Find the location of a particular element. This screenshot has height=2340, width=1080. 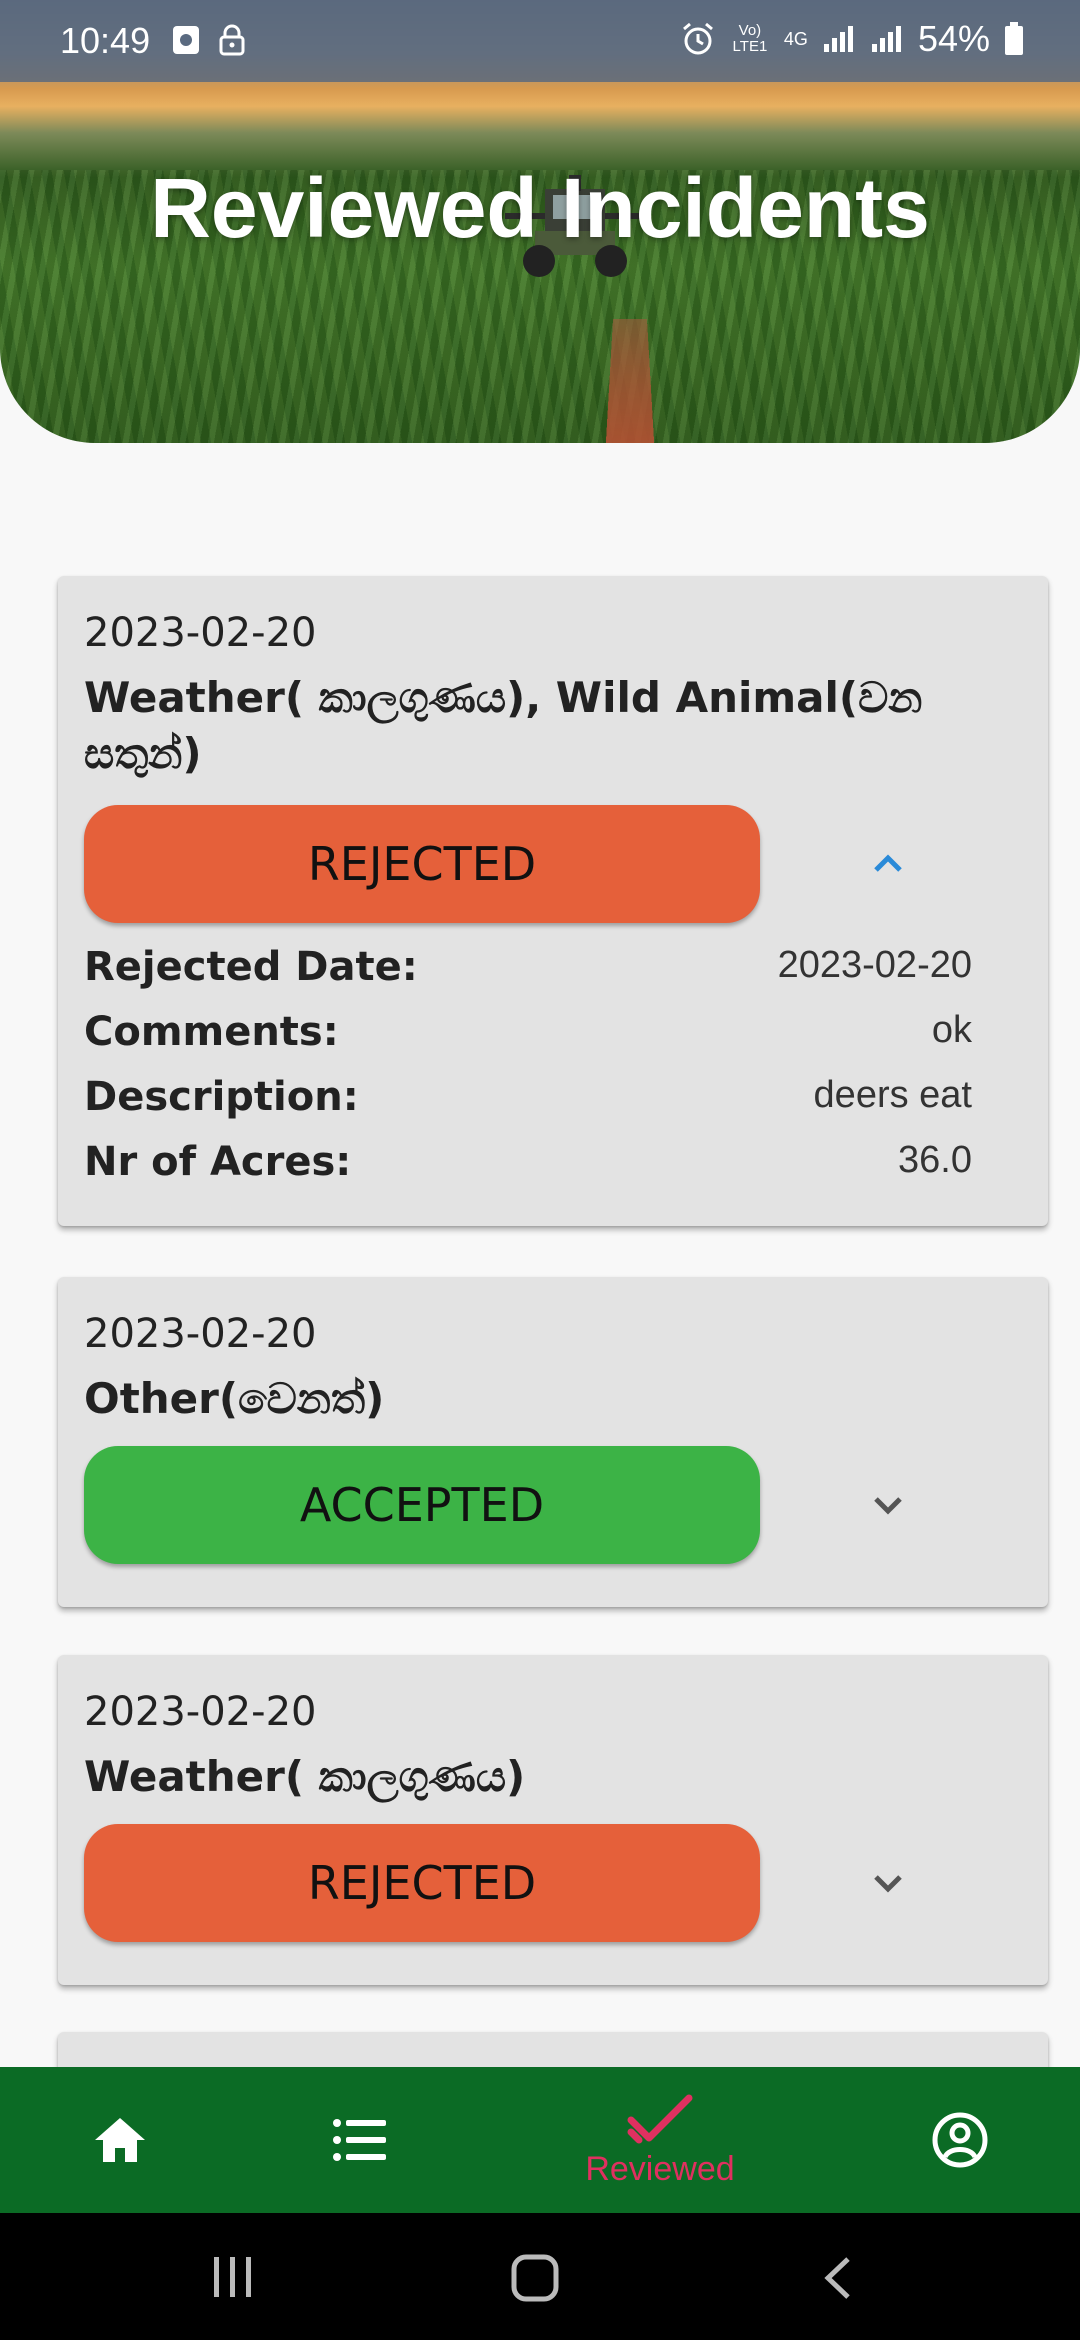

incident-type: Weather( කාලගුණය) is located at coordinates (305, 1776).